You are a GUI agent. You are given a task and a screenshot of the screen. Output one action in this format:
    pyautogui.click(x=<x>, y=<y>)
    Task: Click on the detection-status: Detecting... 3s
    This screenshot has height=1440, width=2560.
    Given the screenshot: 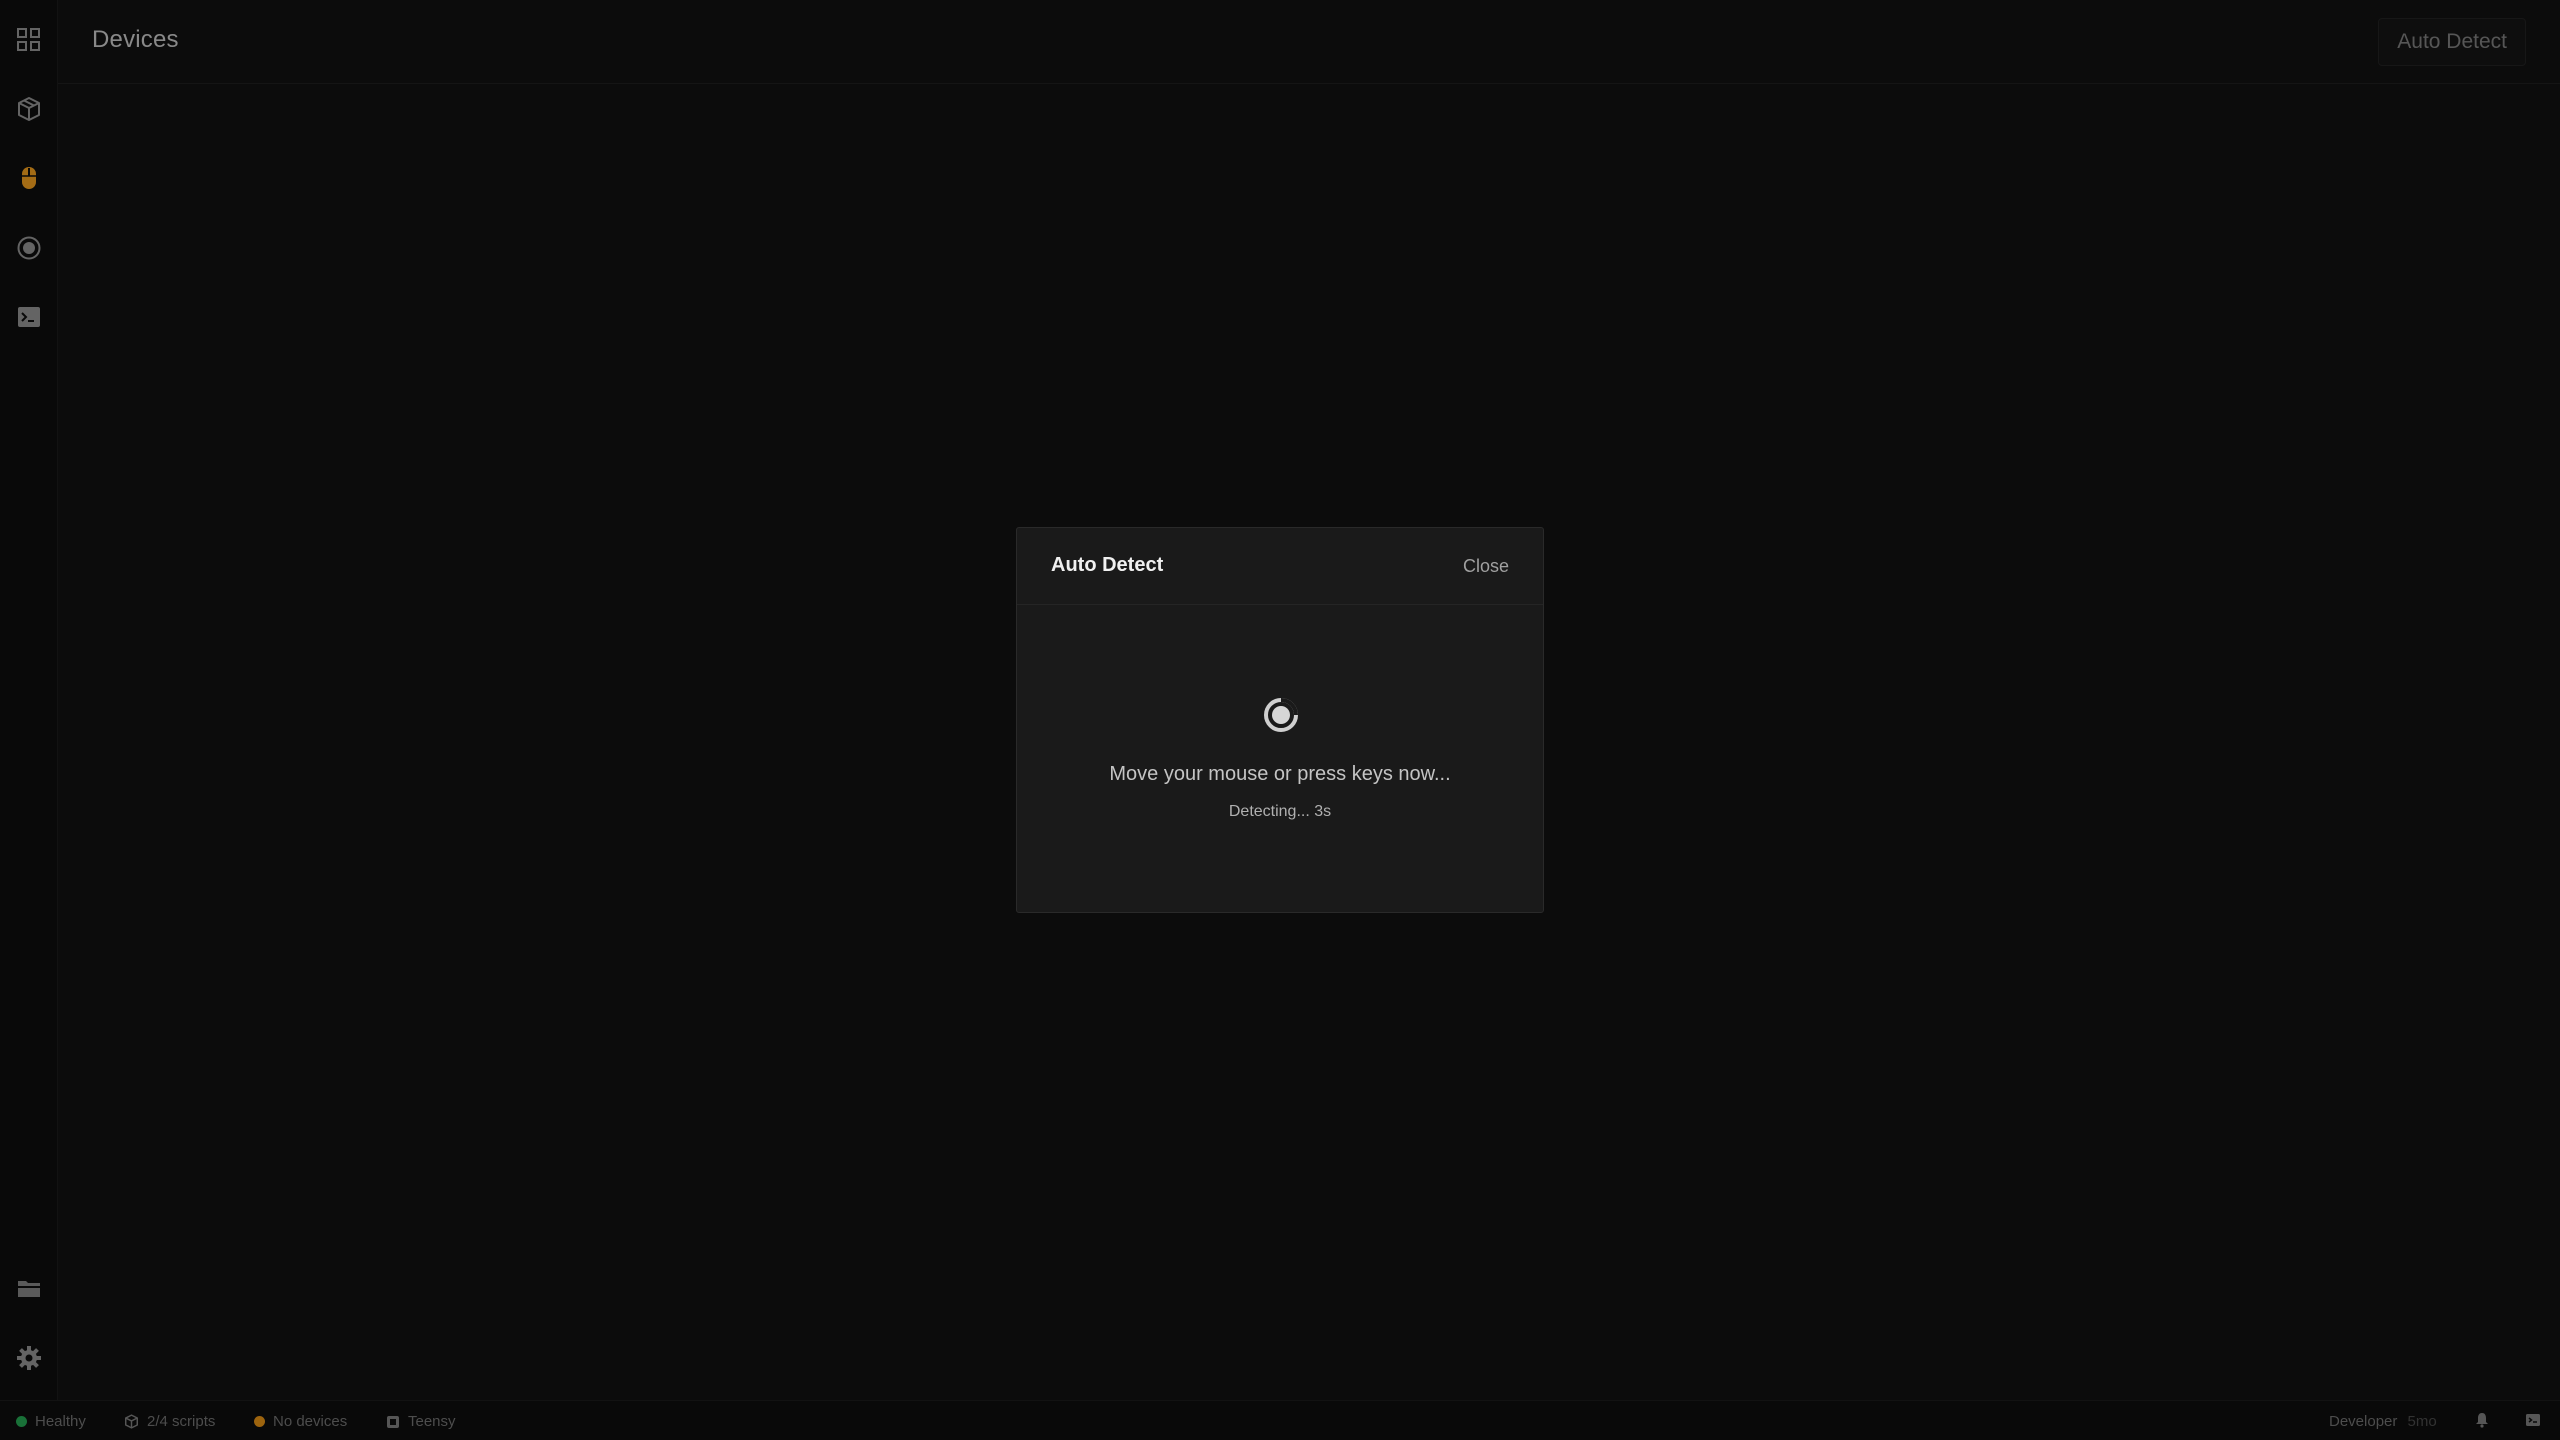 What is the action you would take?
    pyautogui.click(x=1280, y=811)
    